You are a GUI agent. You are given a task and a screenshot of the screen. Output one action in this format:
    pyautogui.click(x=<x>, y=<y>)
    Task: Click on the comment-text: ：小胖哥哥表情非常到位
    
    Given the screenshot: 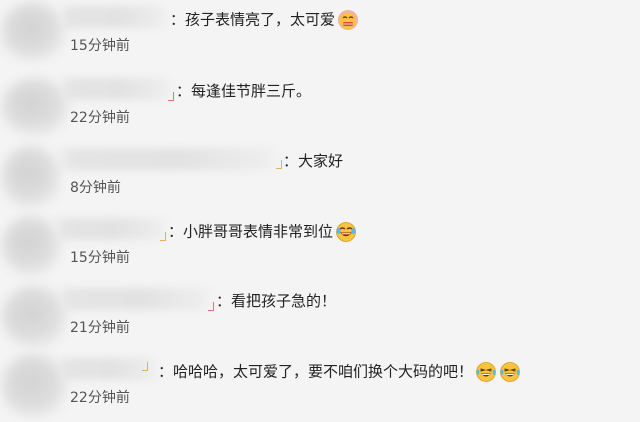 What is the action you would take?
    pyautogui.click(x=262, y=232)
    